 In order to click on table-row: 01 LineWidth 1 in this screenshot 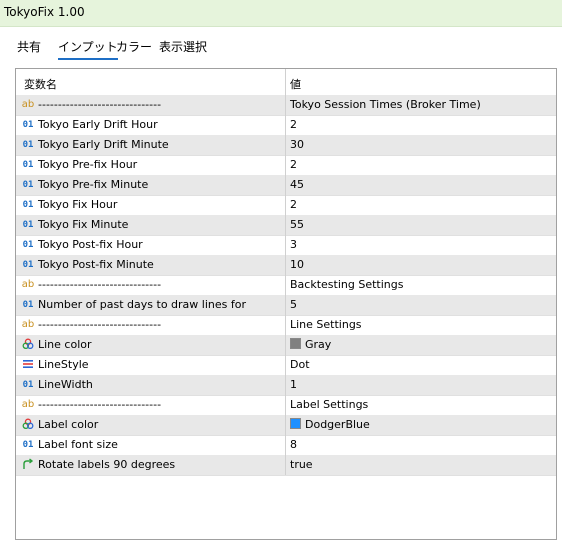, I will do `click(286, 385)`.